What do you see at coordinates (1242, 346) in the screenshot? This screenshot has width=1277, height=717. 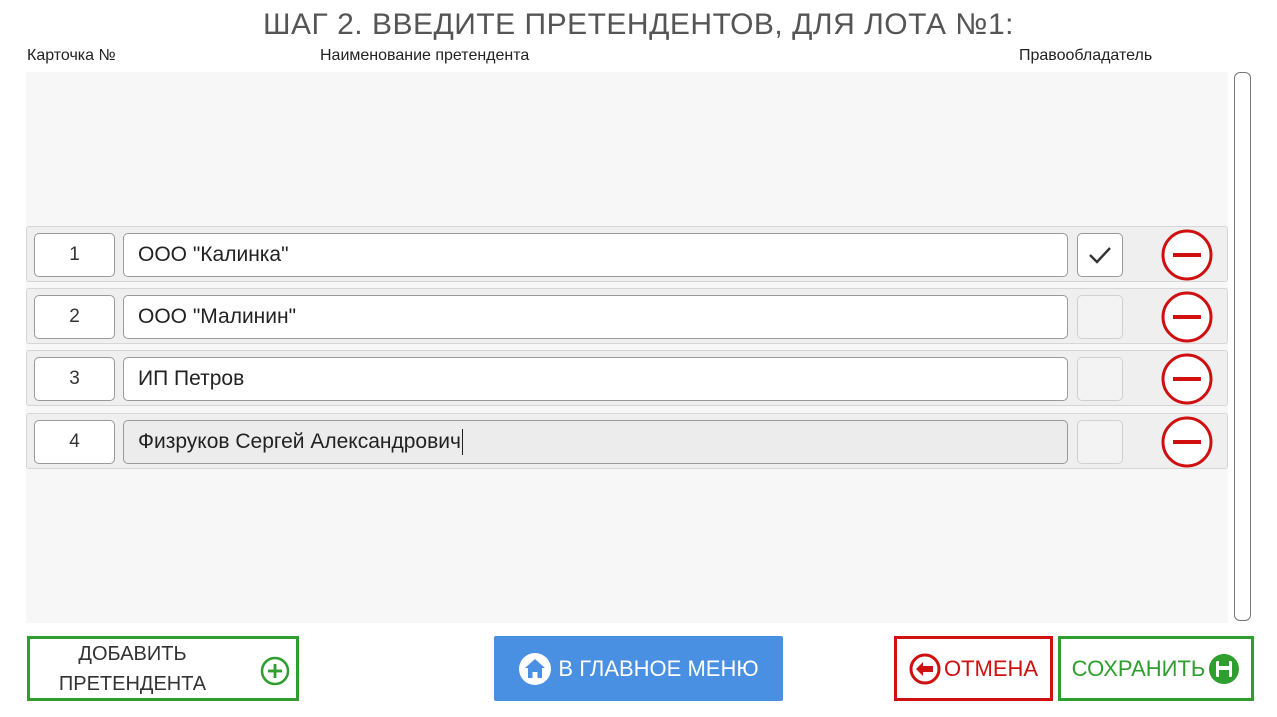 I see `list-scrollbar` at bounding box center [1242, 346].